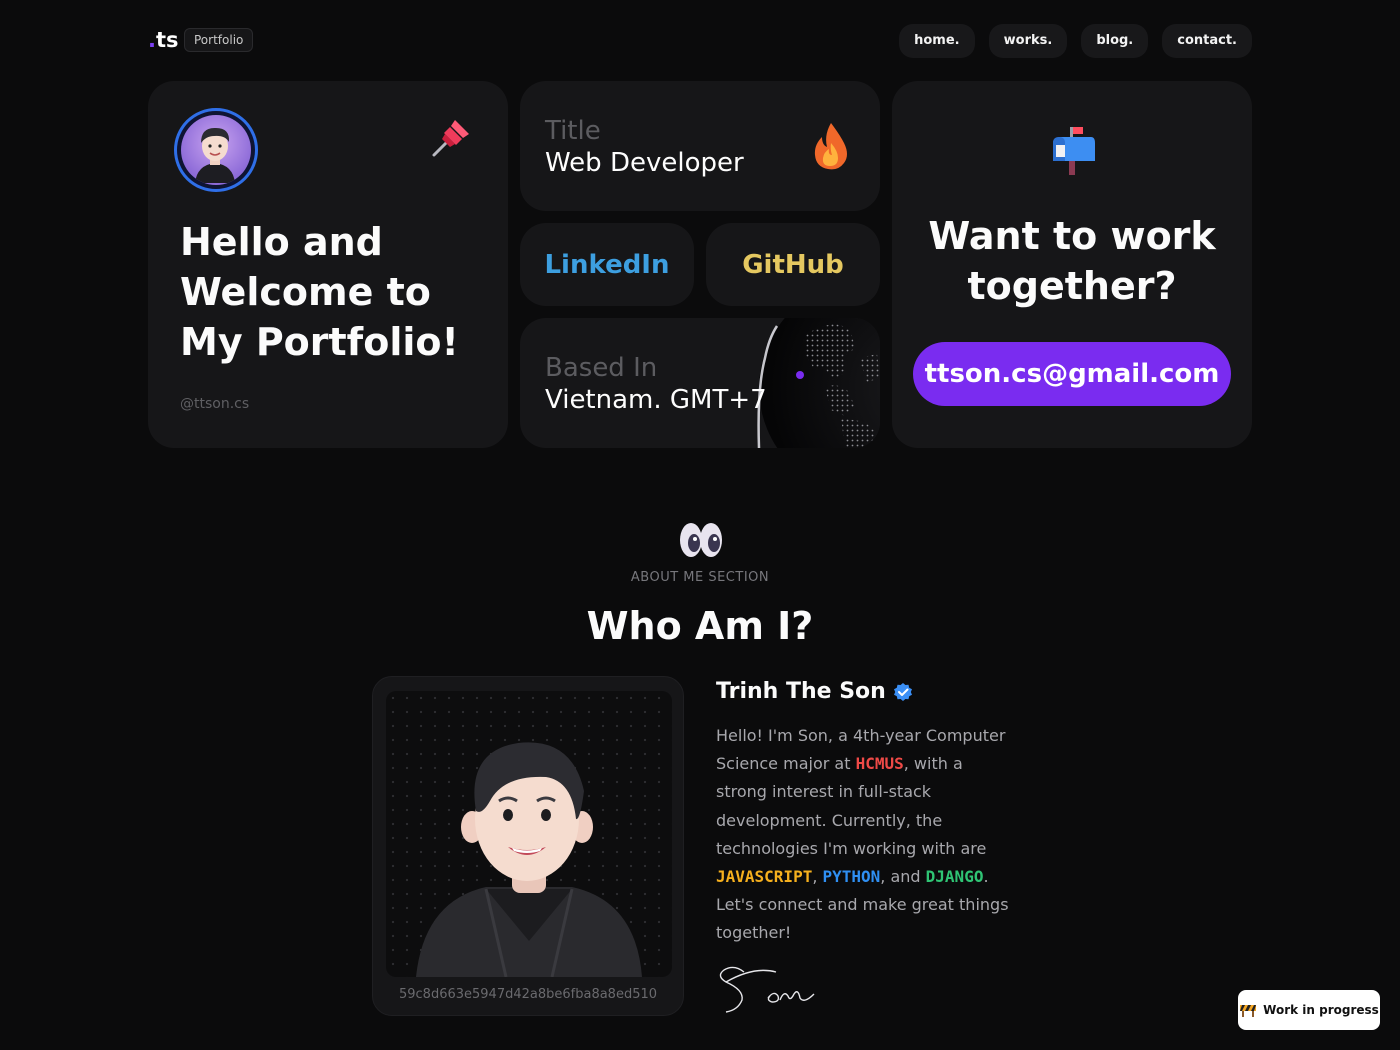 The width and height of the screenshot is (1400, 1050). Describe the element at coordinates (1072, 374) in the screenshot. I see `email-button: ttson.cs@gmail.com` at that location.